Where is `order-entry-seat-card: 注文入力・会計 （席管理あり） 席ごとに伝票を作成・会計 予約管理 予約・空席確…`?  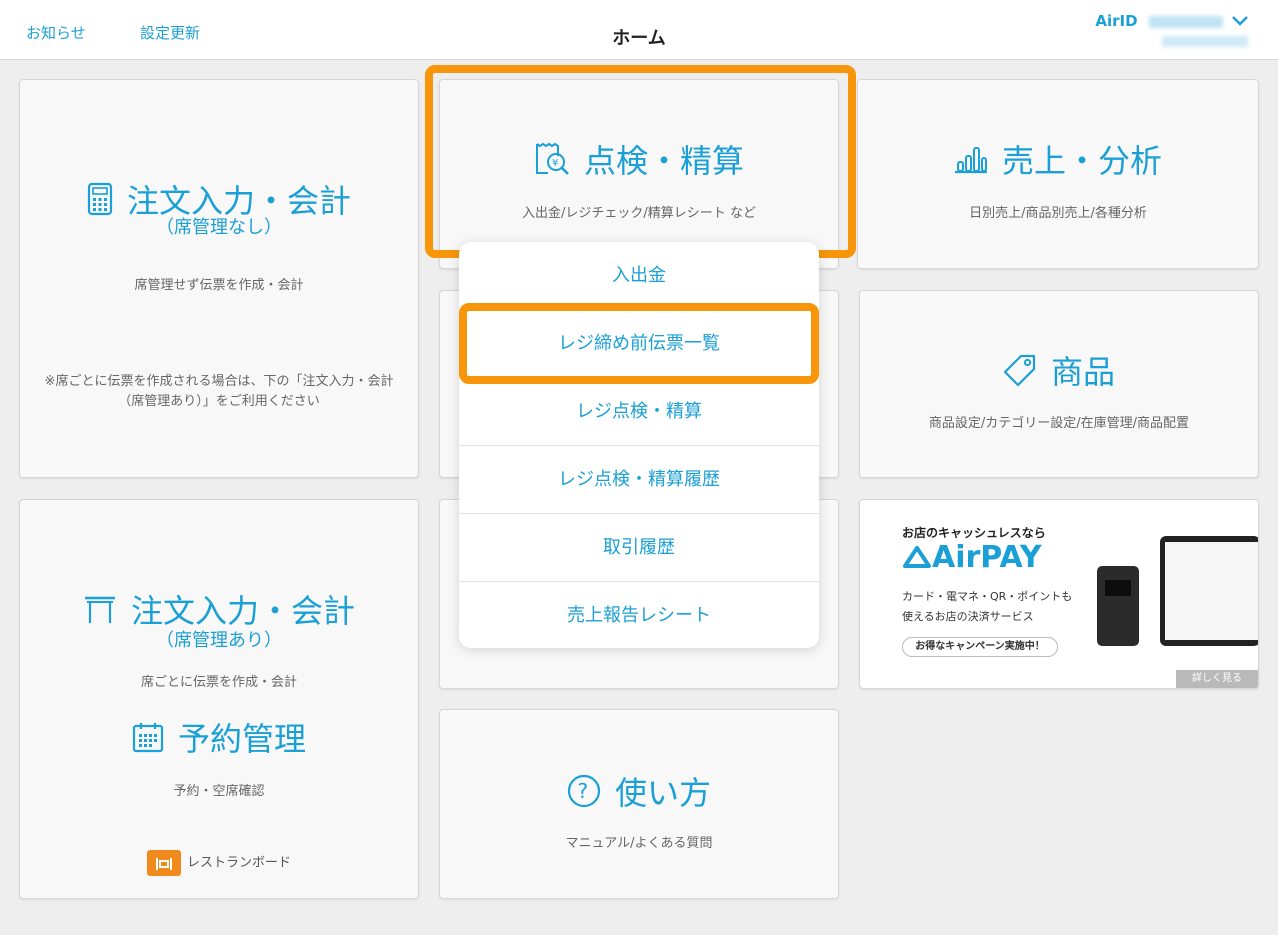
order-entry-seat-card: 注文入力・会計 （席管理あり） 席ごとに伝票を作成・会計 予約管理 予約・空席確… is located at coordinates (219, 699).